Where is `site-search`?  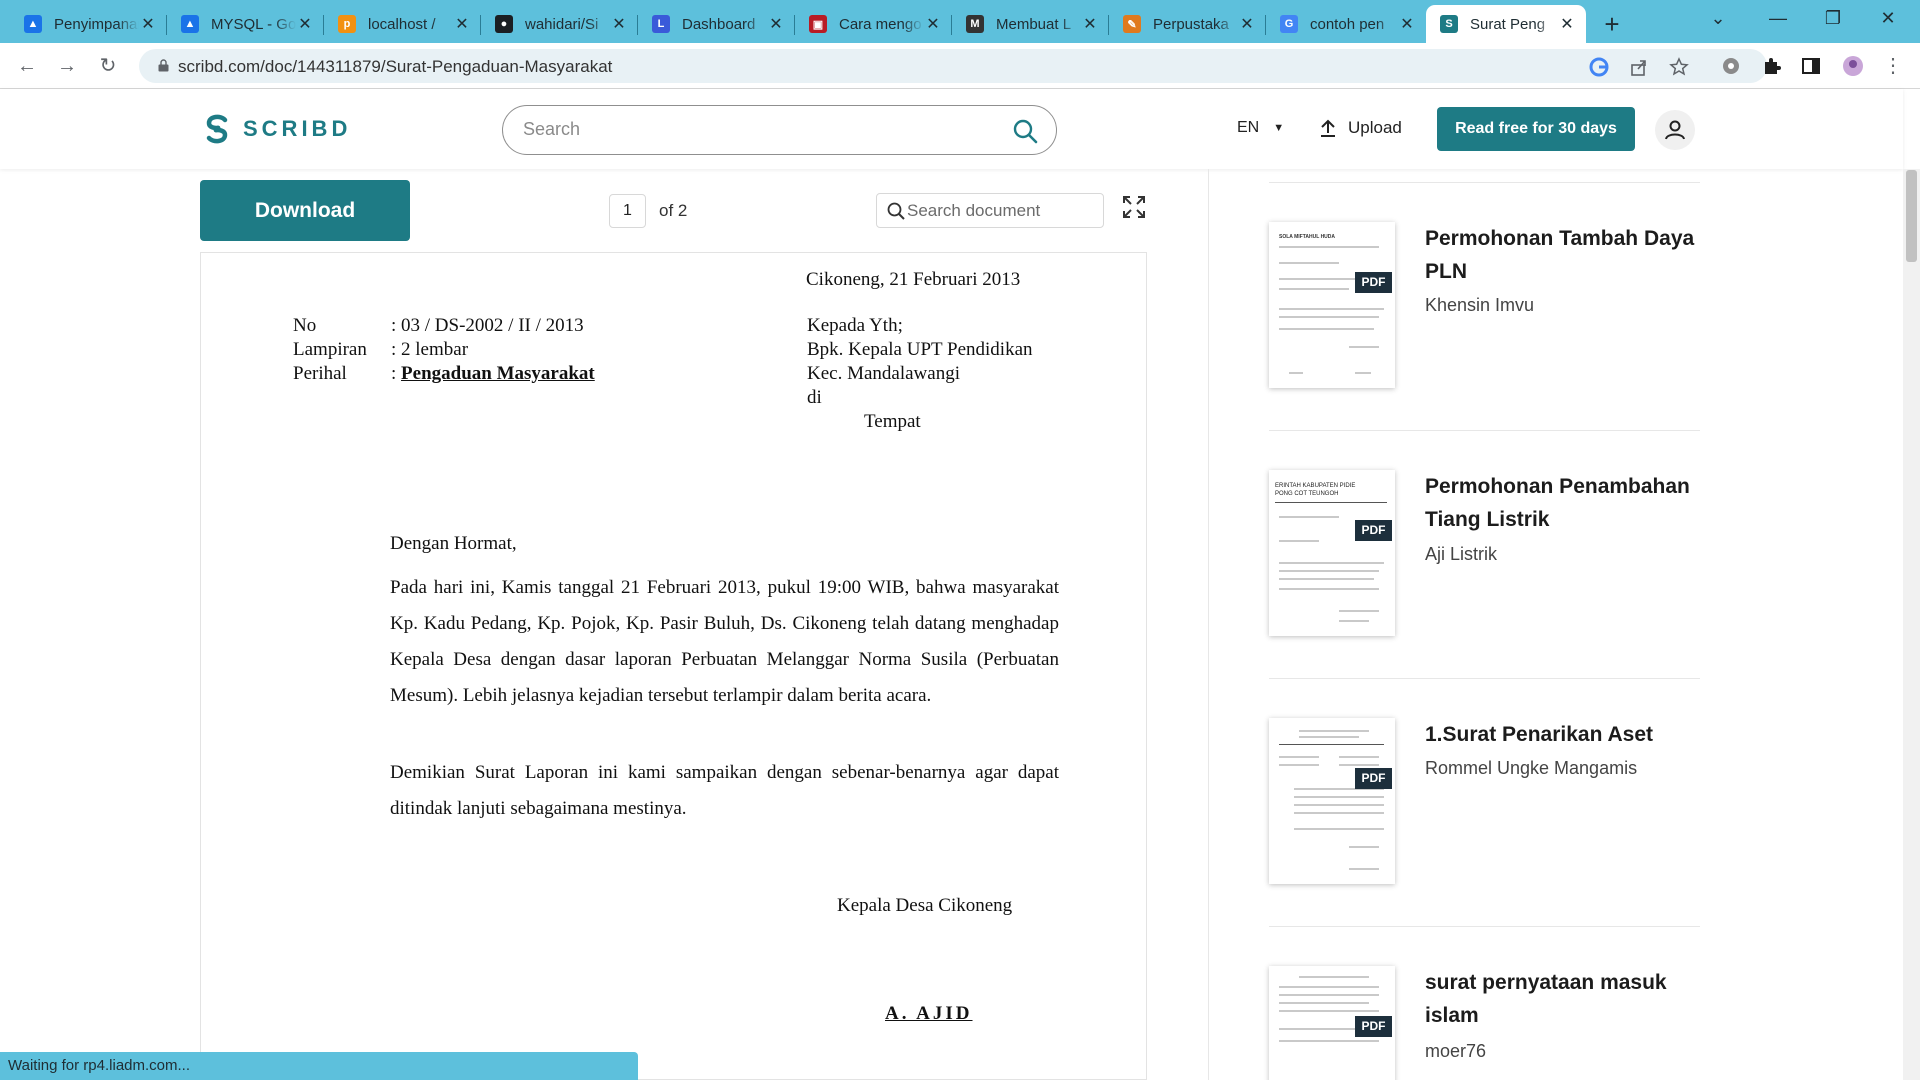
site-search is located at coordinates (779, 130).